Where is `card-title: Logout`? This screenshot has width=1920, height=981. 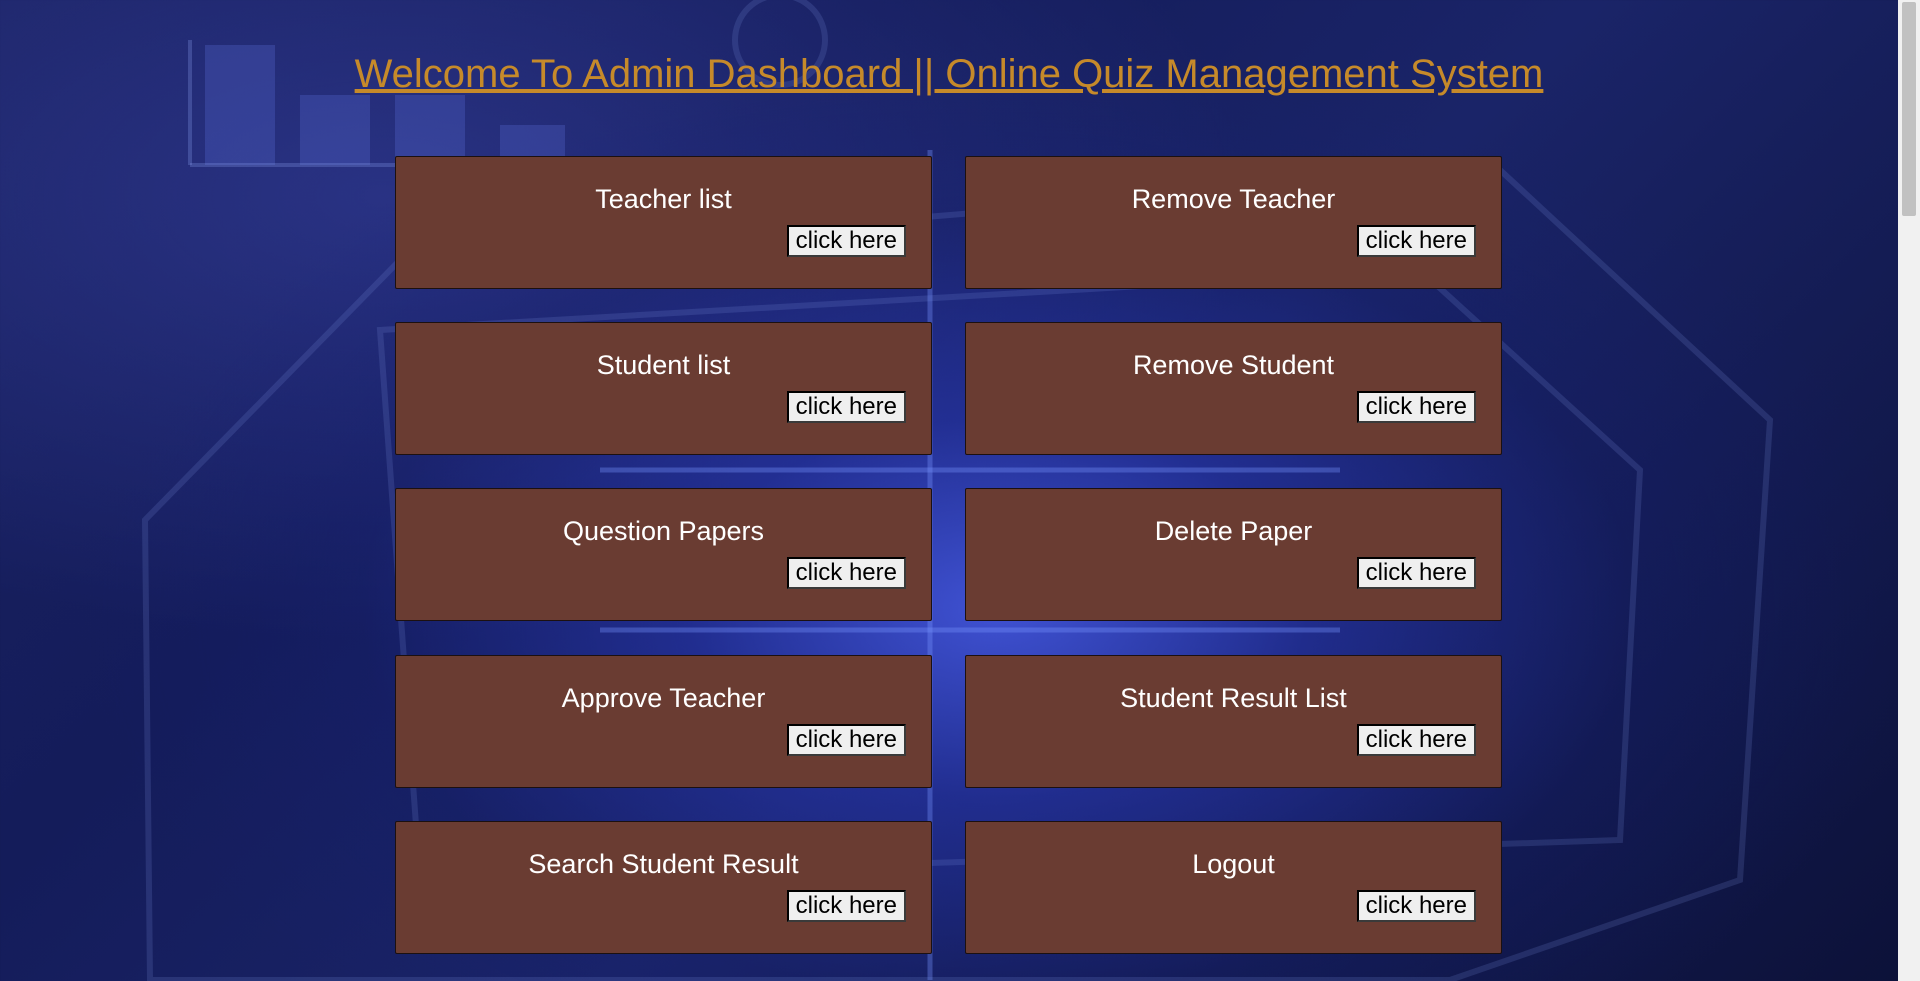
card-title: Logout is located at coordinates (1233, 864).